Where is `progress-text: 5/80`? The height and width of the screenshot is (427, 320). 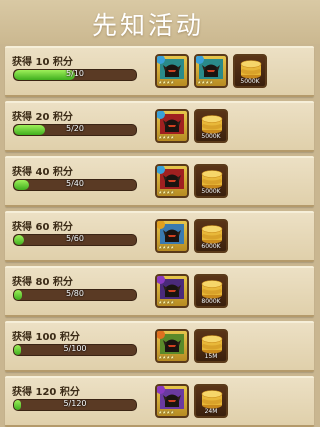 progress-text: 5/80 is located at coordinates (75, 293).